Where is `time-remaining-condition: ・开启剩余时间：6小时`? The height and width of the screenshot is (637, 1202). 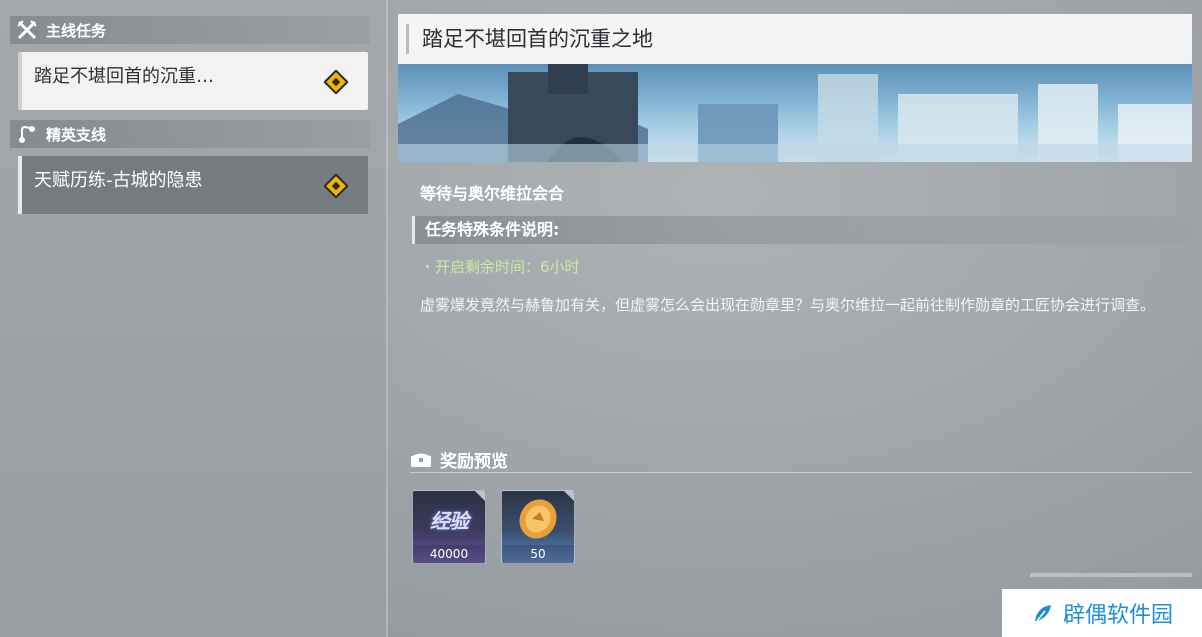 time-remaining-condition: ・开启剩余时间：6小时 is located at coordinates (500, 267).